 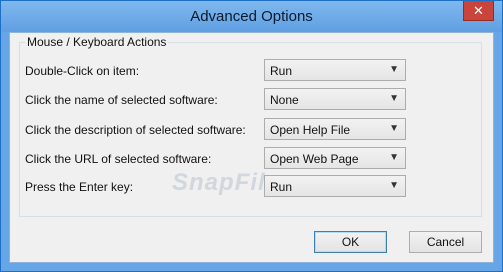 I want to click on row-label-click-url: Click the URL of selected software:, so click(x=118, y=159).